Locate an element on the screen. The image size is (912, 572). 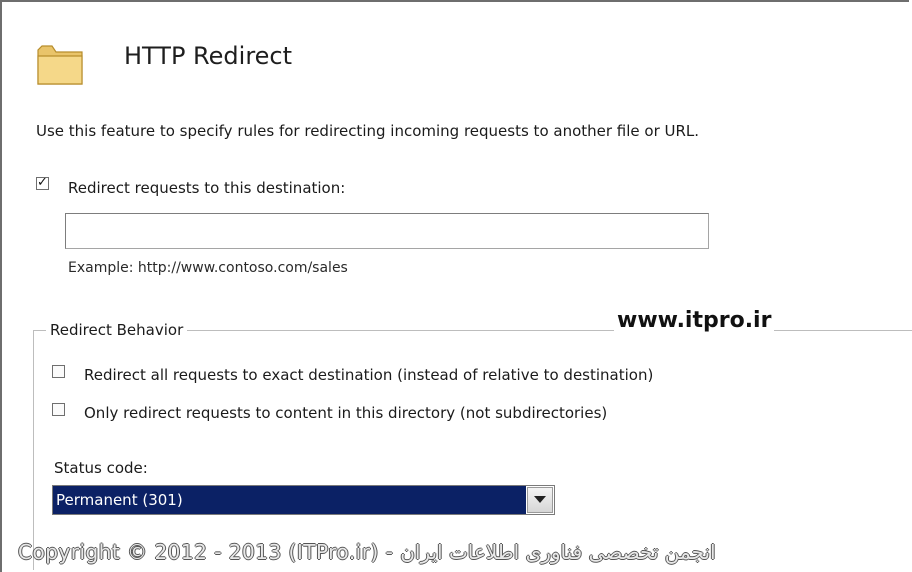
dropdown-button is located at coordinates (540, 500).